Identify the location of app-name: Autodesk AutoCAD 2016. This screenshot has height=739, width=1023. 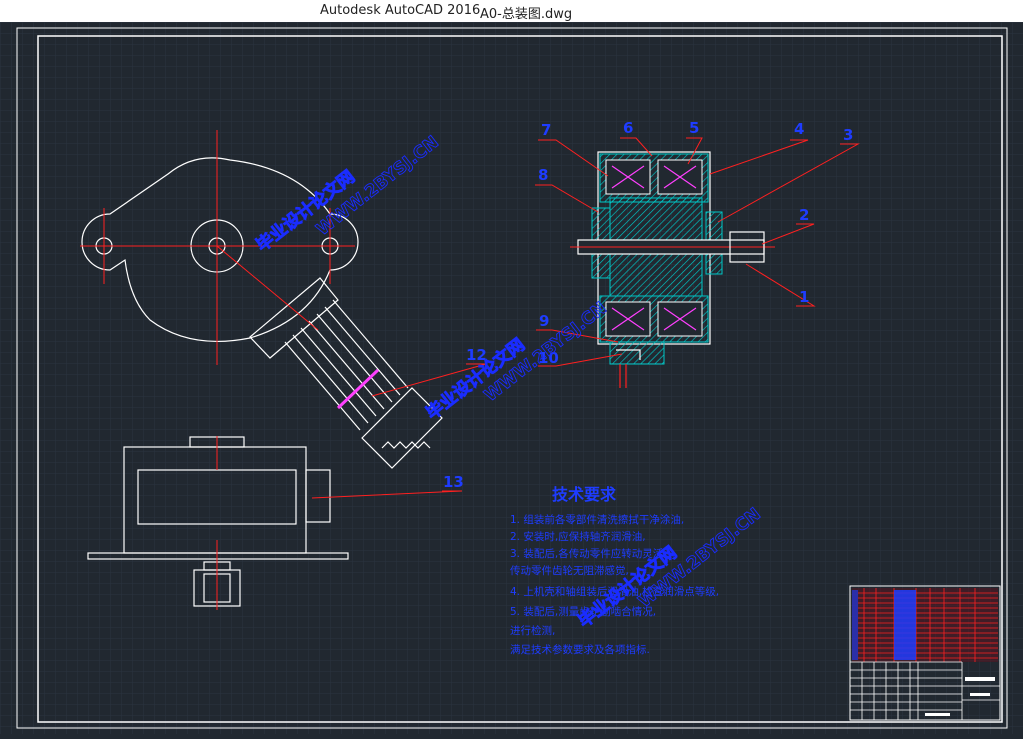
(400, 10).